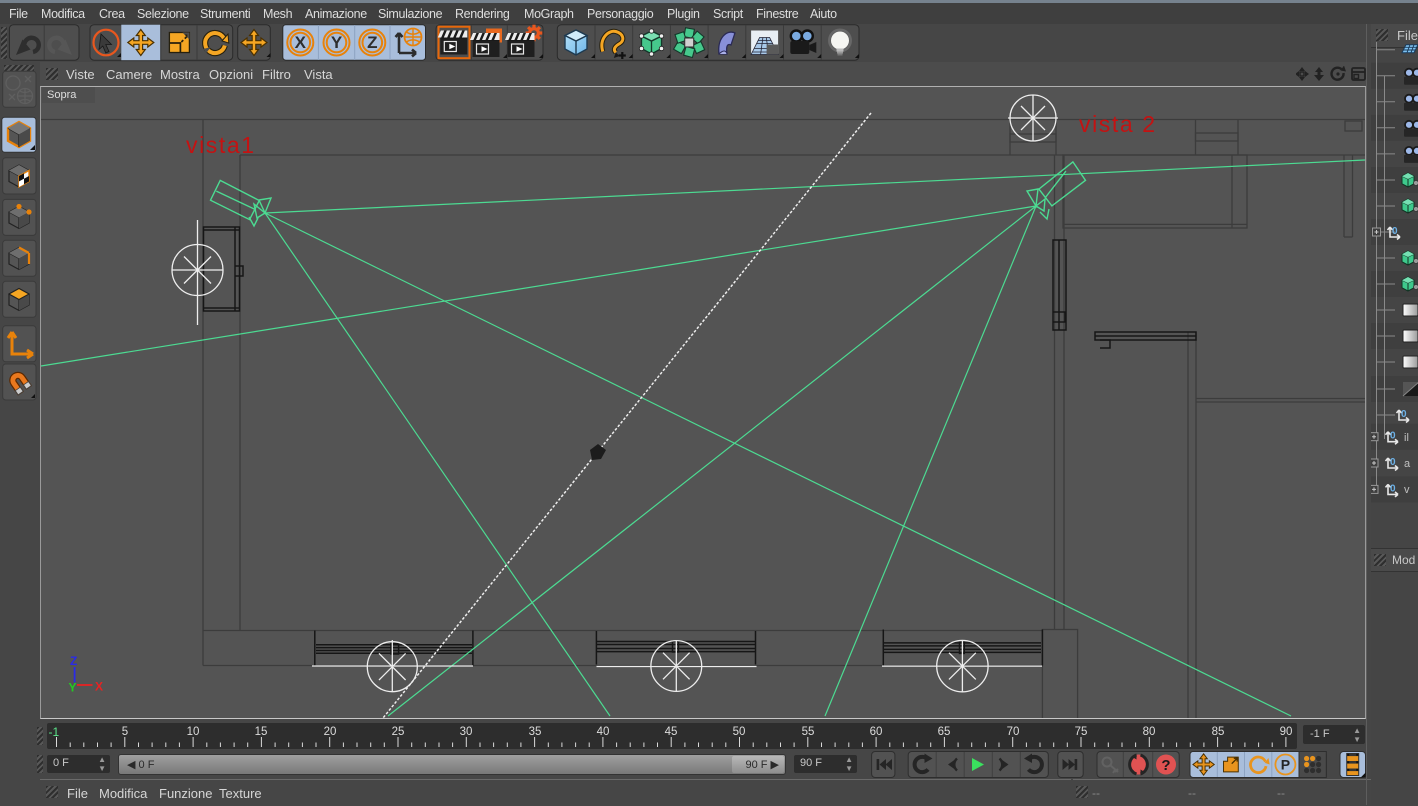  Describe the element at coordinates (1118, 124) in the screenshot. I see `svg-text: vista 2` at that location.